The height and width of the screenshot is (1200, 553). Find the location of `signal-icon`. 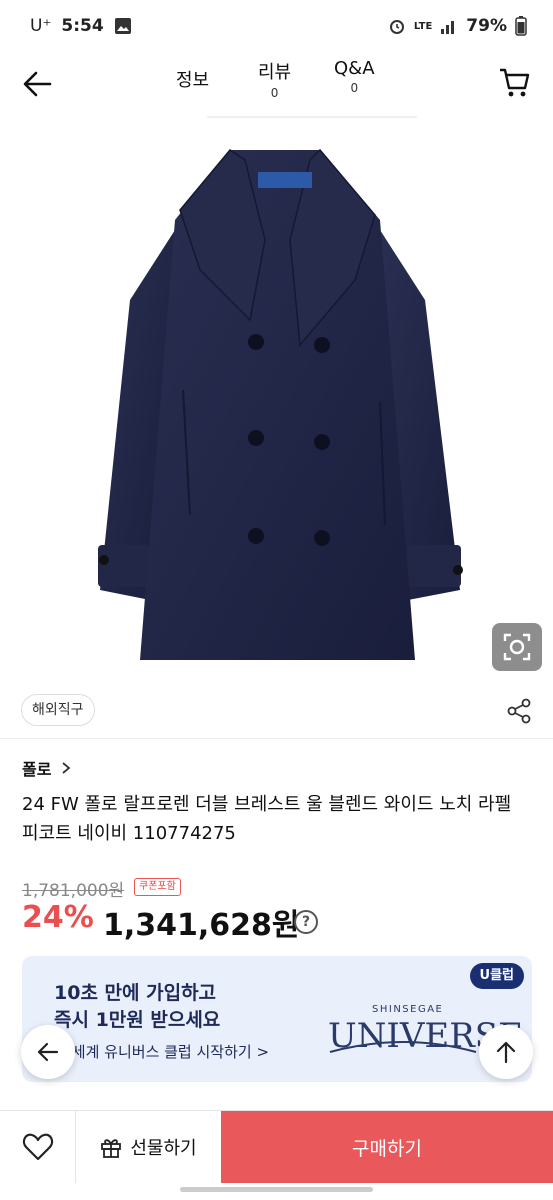

signal-icon is located at coordinates (448, 27).